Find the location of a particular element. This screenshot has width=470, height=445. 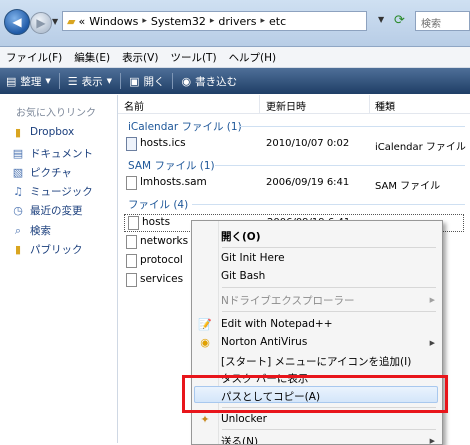

open-icon: ▣ is located at coordinates (134, 81).